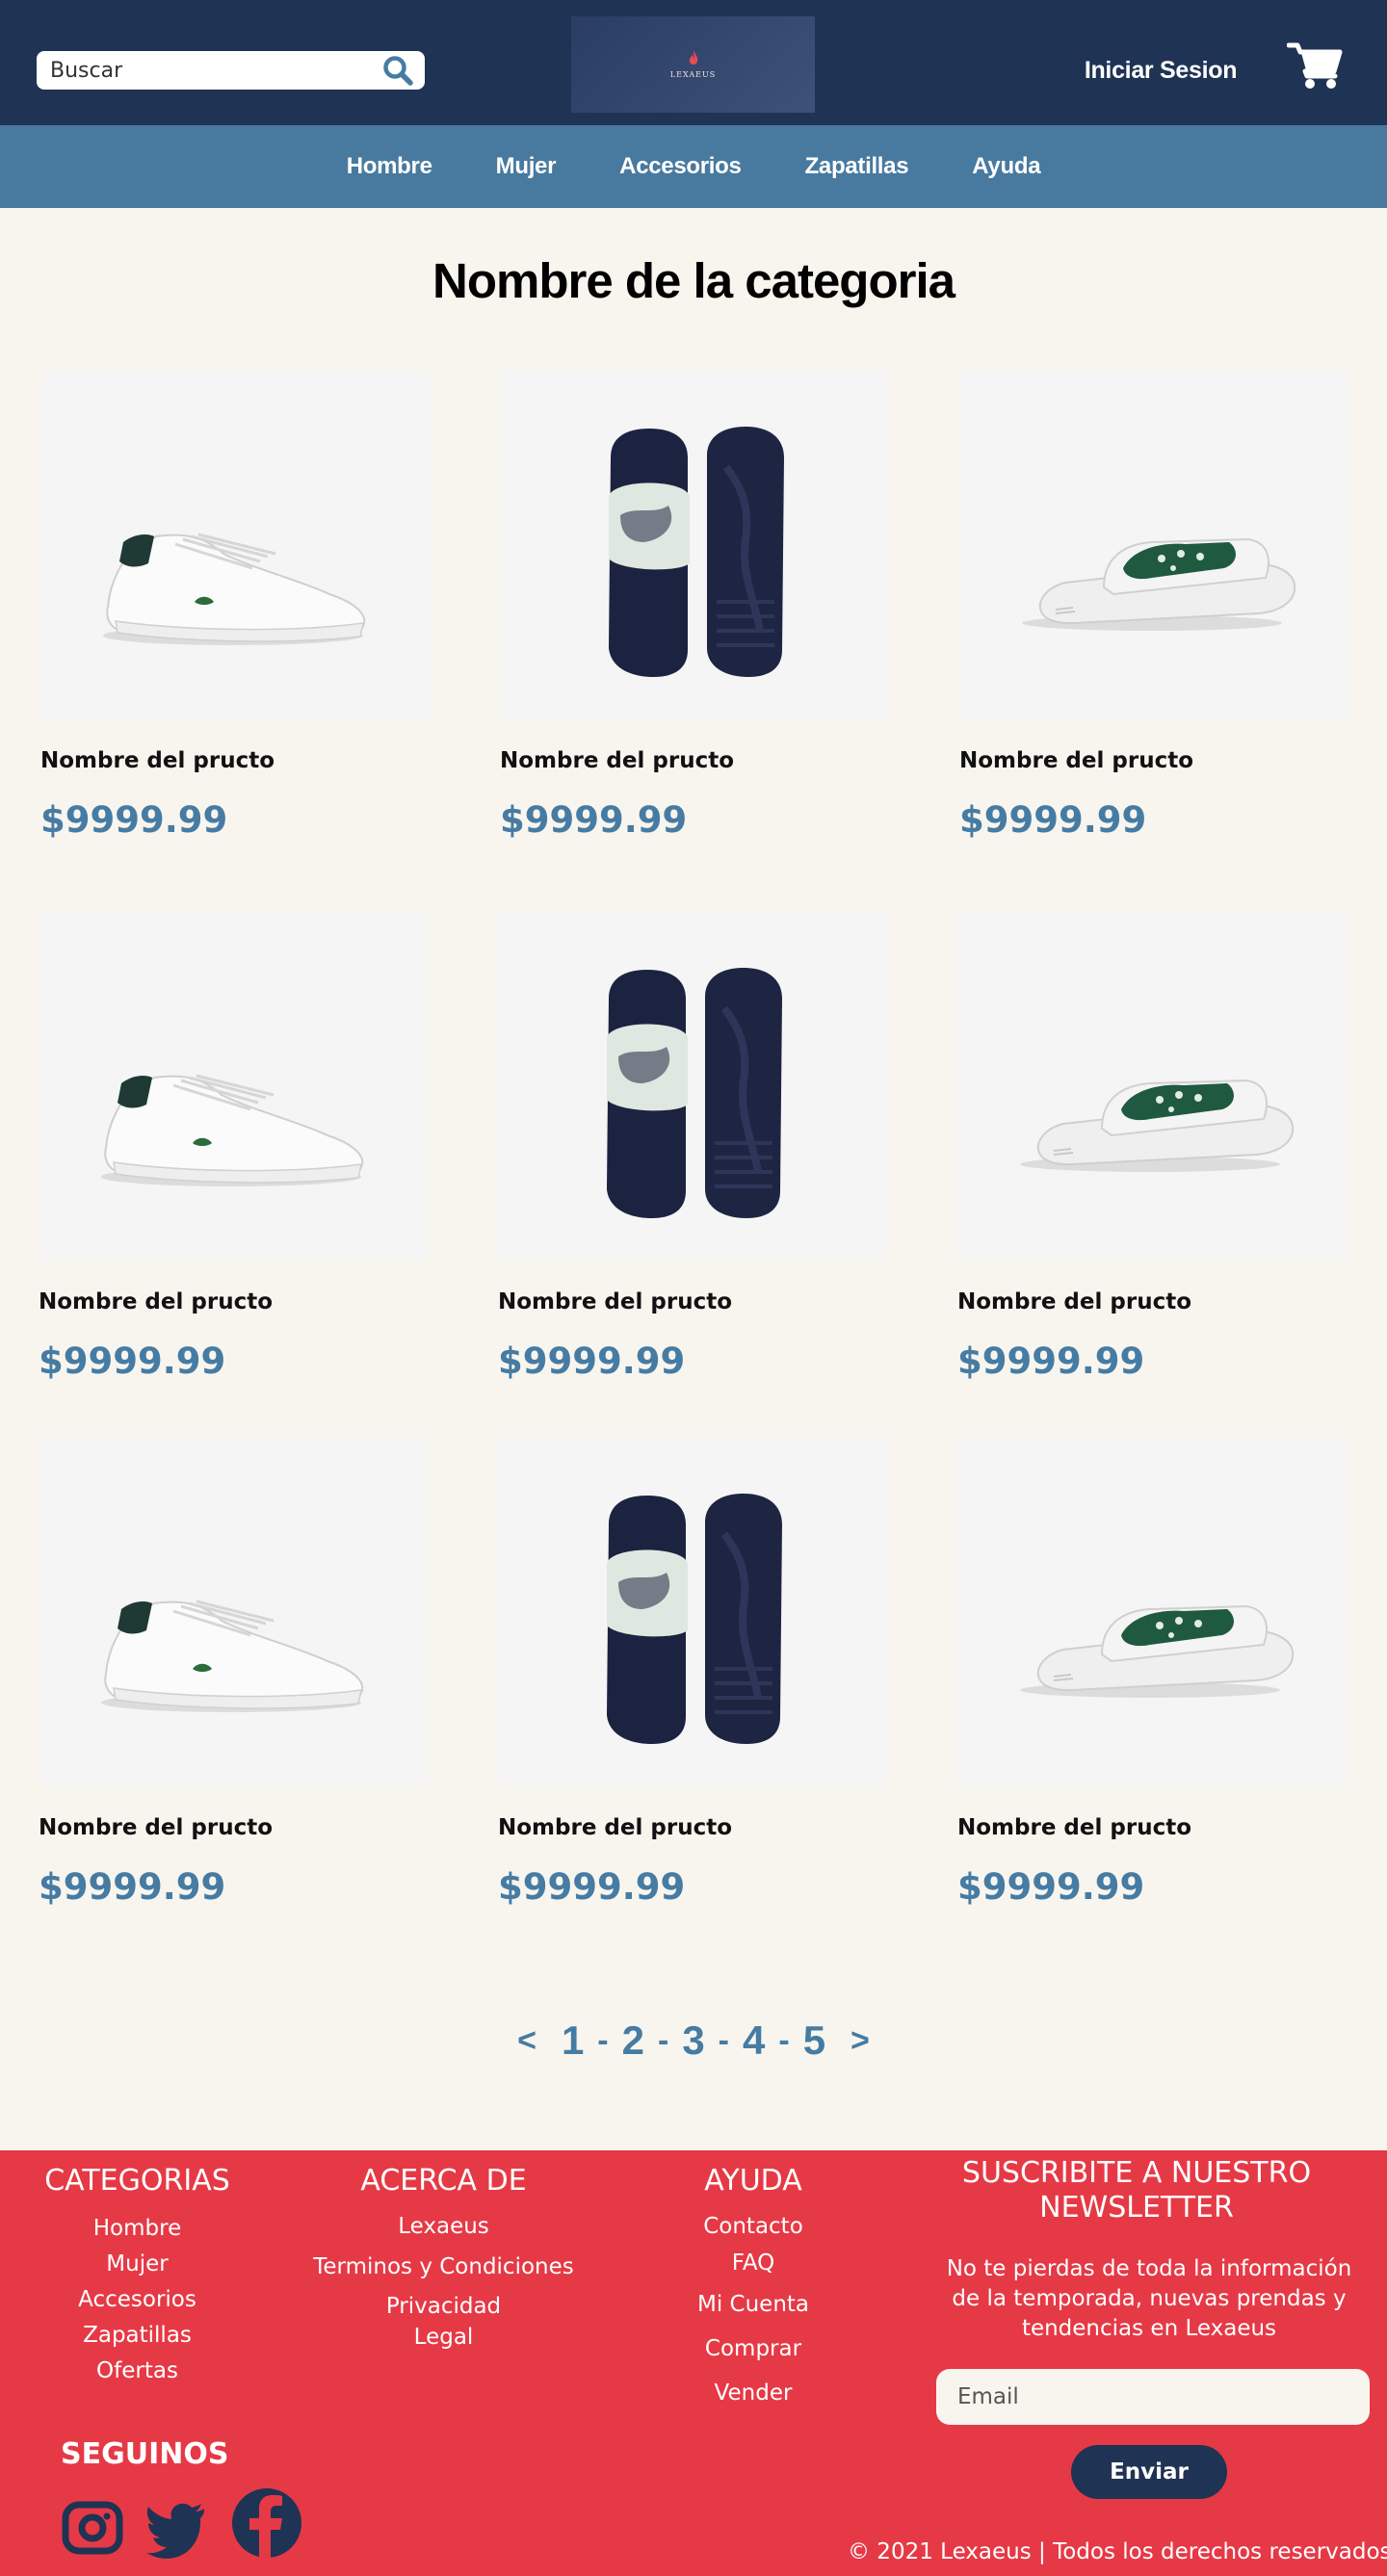  I want to click on search-bar, so click(231, 70).